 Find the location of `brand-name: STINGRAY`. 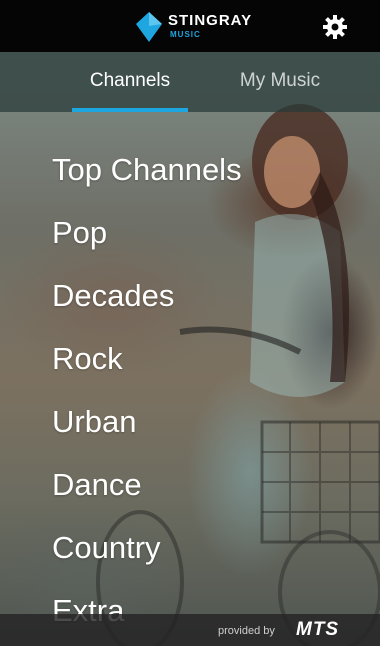

brand-name: STINGRAY is located at coordinates (210, 20).